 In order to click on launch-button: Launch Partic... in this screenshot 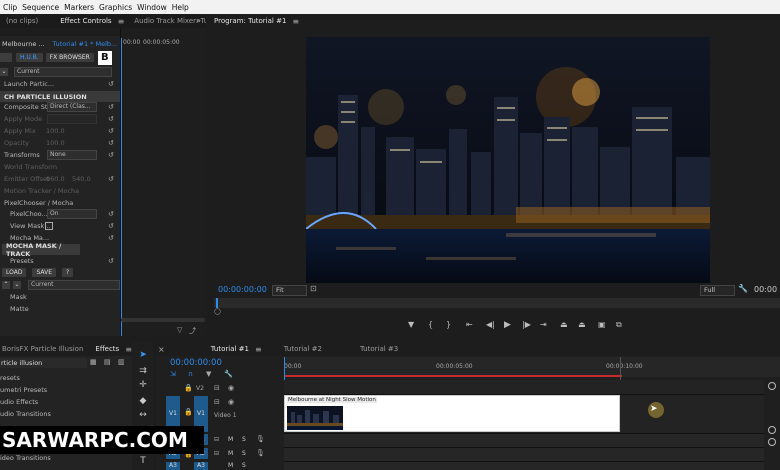, I will do `click(29, 84)`.